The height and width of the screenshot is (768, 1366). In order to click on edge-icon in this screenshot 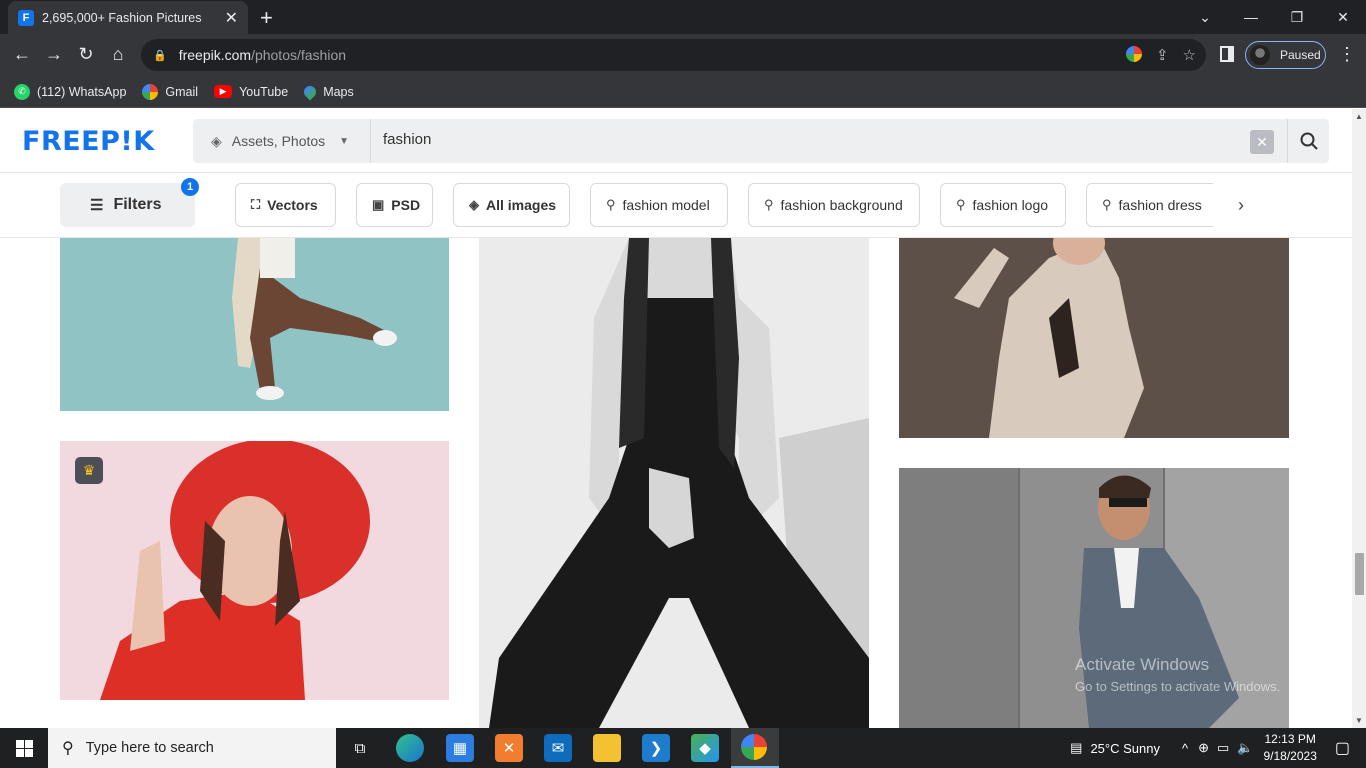, I will do `click(410, 748)`.